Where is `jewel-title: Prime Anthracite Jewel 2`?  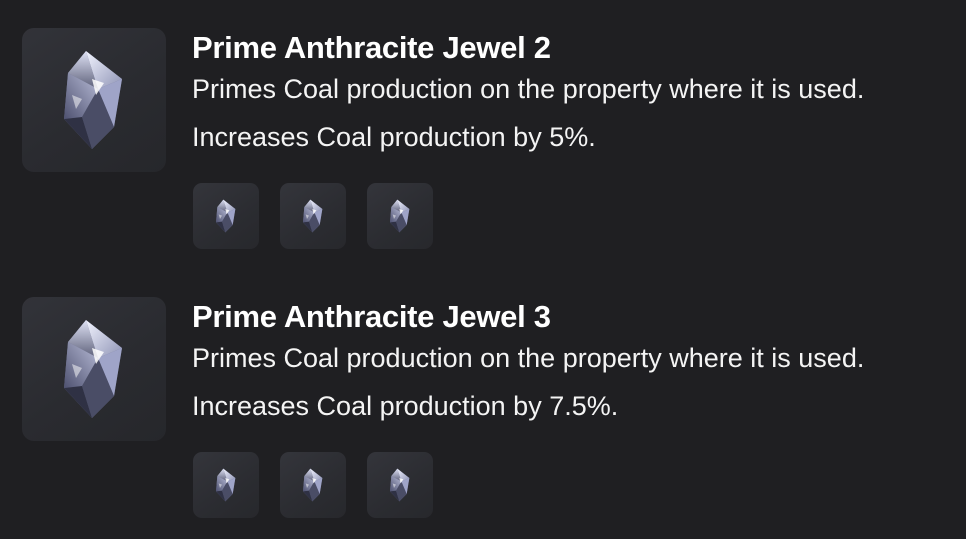
jewel-title: Prime Anthracite Jewel 2 is located at coordinates (371, 47).